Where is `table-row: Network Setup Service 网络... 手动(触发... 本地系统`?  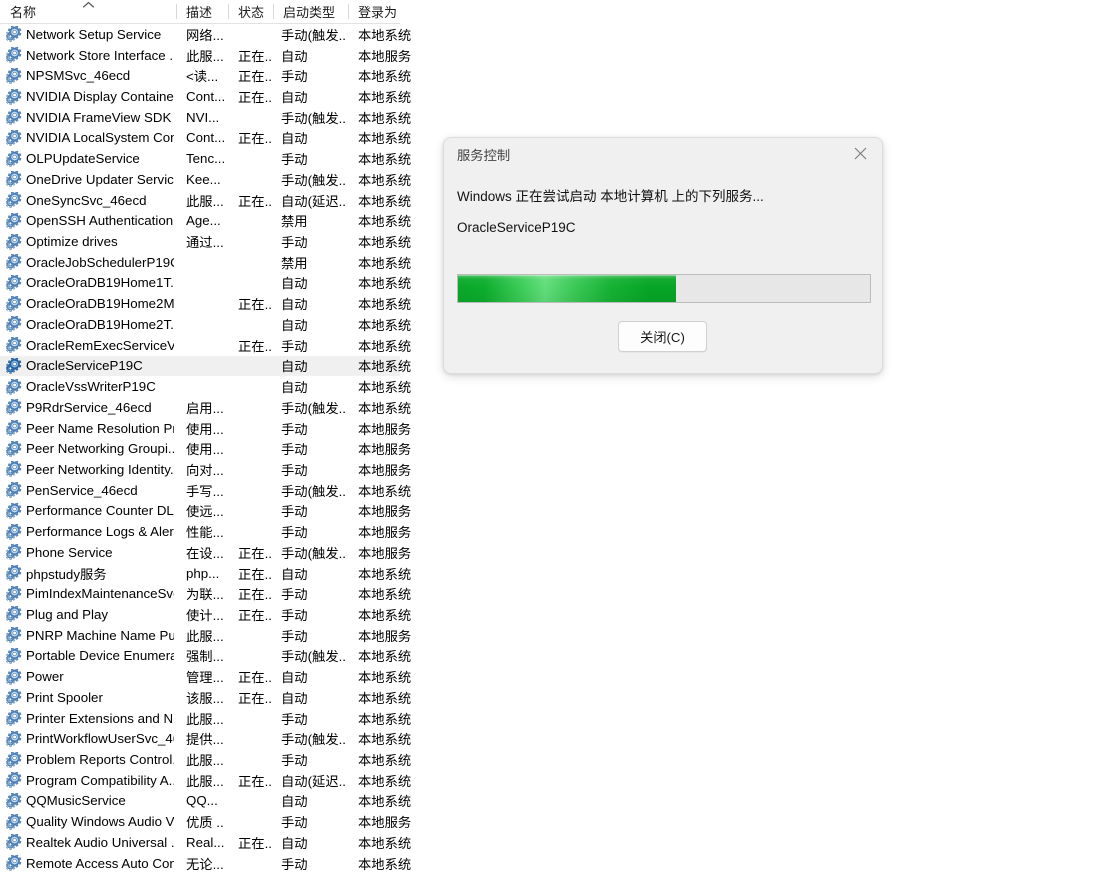
table-row: Network Setup Service 网络... 手动(触发... 本地系统 is located at coordinates (205, 34).